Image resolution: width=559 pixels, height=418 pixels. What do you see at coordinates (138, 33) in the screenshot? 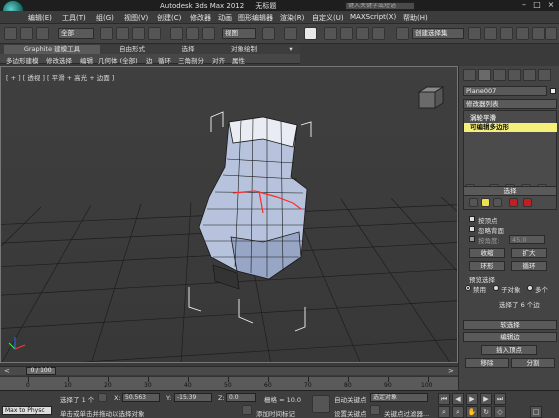
I see `rect-selection-icon` at bounding box center [138, 33].